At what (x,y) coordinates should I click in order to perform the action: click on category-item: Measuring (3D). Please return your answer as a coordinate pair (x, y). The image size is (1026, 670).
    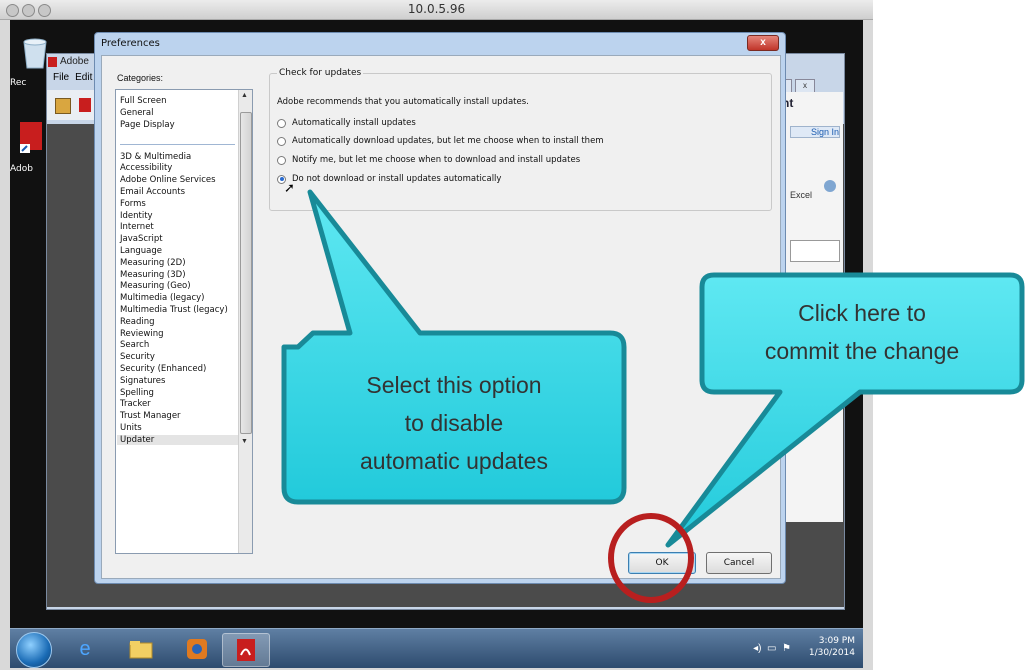
    Looking at the image, I should click on (153, 275).